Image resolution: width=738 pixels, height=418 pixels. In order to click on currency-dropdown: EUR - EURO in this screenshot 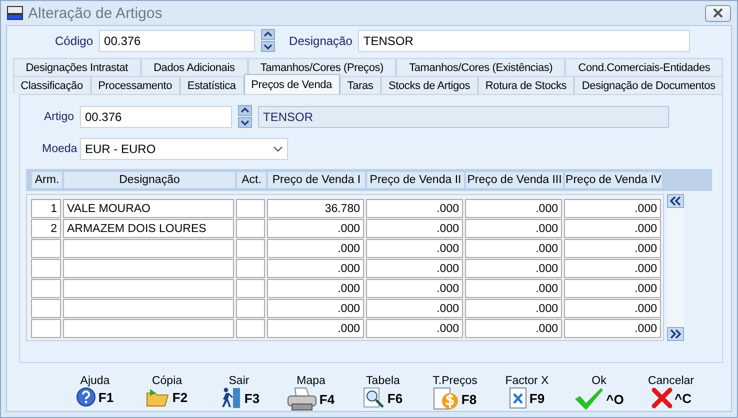, I will do `click(184, 149)`.